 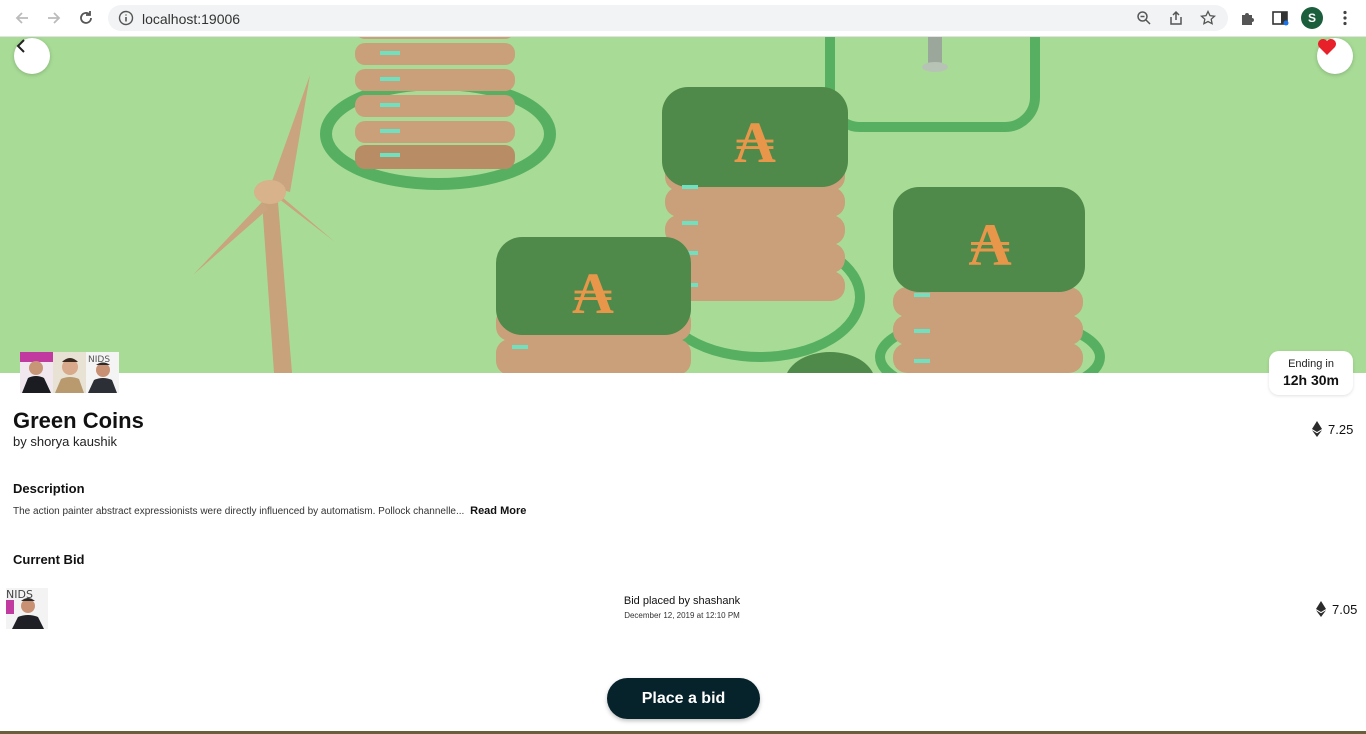 I want to click on nft-title: Green Coins, so click(x=78, y=420).